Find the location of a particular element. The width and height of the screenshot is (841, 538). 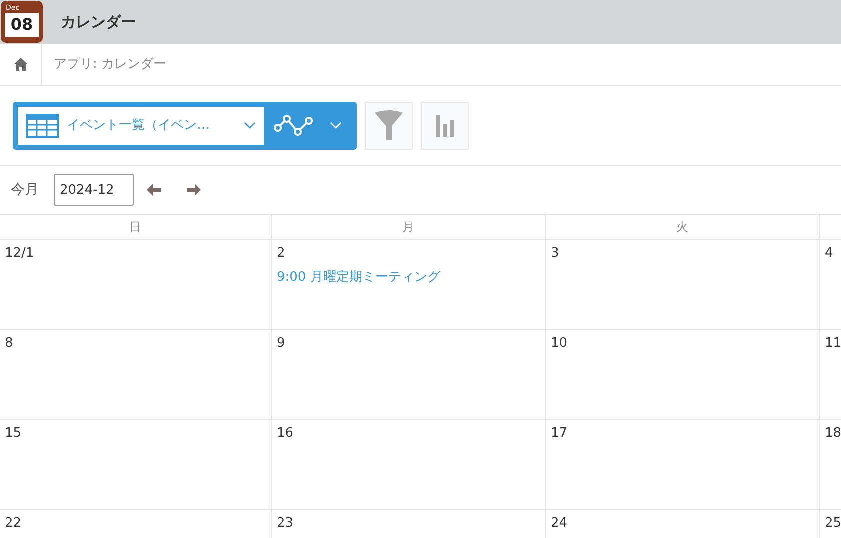

icon-day-text: 08 is located at coordinates (22, 25).